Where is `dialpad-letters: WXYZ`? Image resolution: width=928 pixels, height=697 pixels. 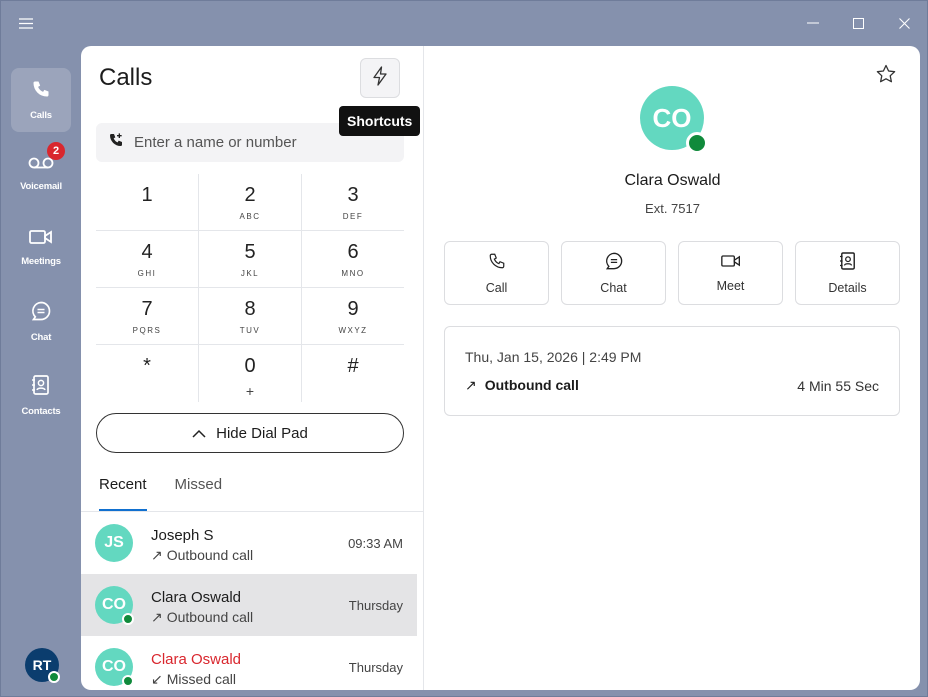 dialpad-letters: WXYZ is located at coordinates (353, 330).